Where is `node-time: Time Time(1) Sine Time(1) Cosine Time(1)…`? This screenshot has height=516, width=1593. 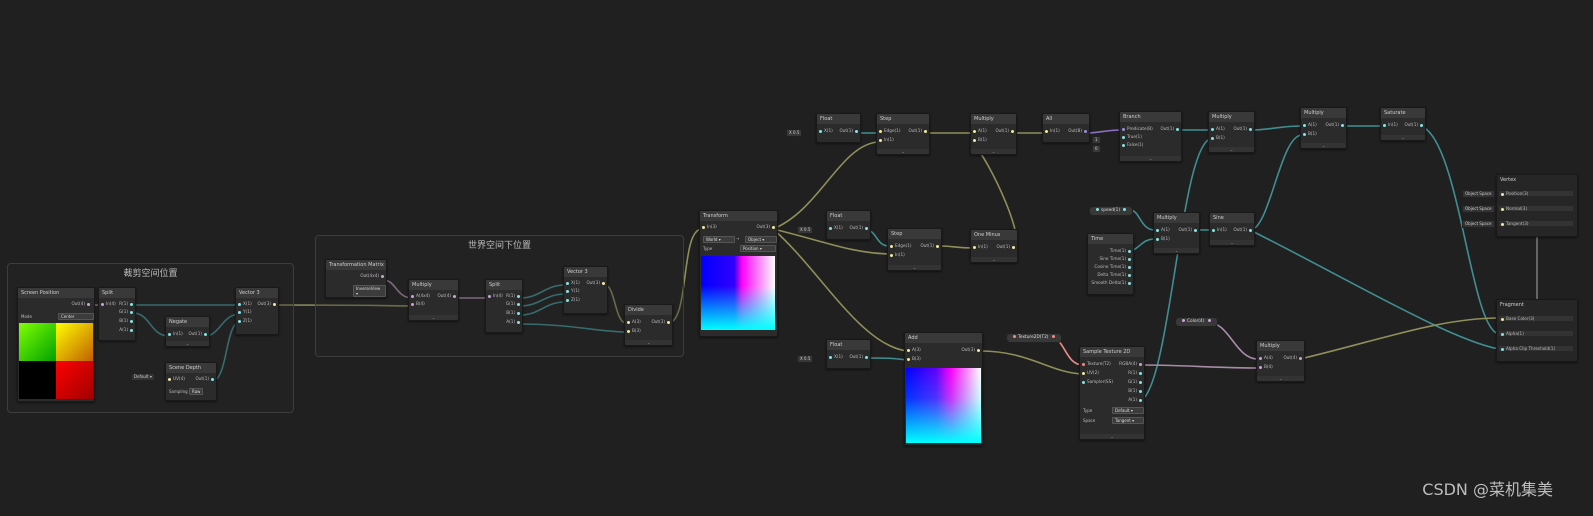 node-time: Time Time(1) Sine Time(1) Cosine Time(1)… is located at coordinates (1110, 264).